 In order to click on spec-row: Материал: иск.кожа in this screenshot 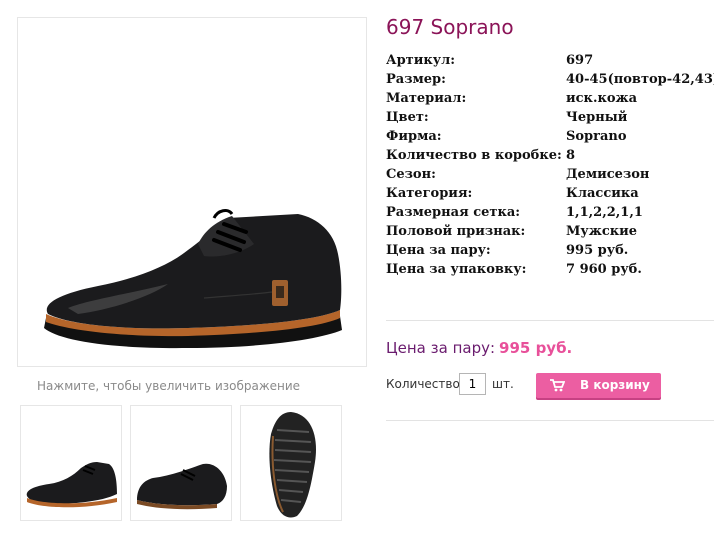, I will do `click(550, 100)`.